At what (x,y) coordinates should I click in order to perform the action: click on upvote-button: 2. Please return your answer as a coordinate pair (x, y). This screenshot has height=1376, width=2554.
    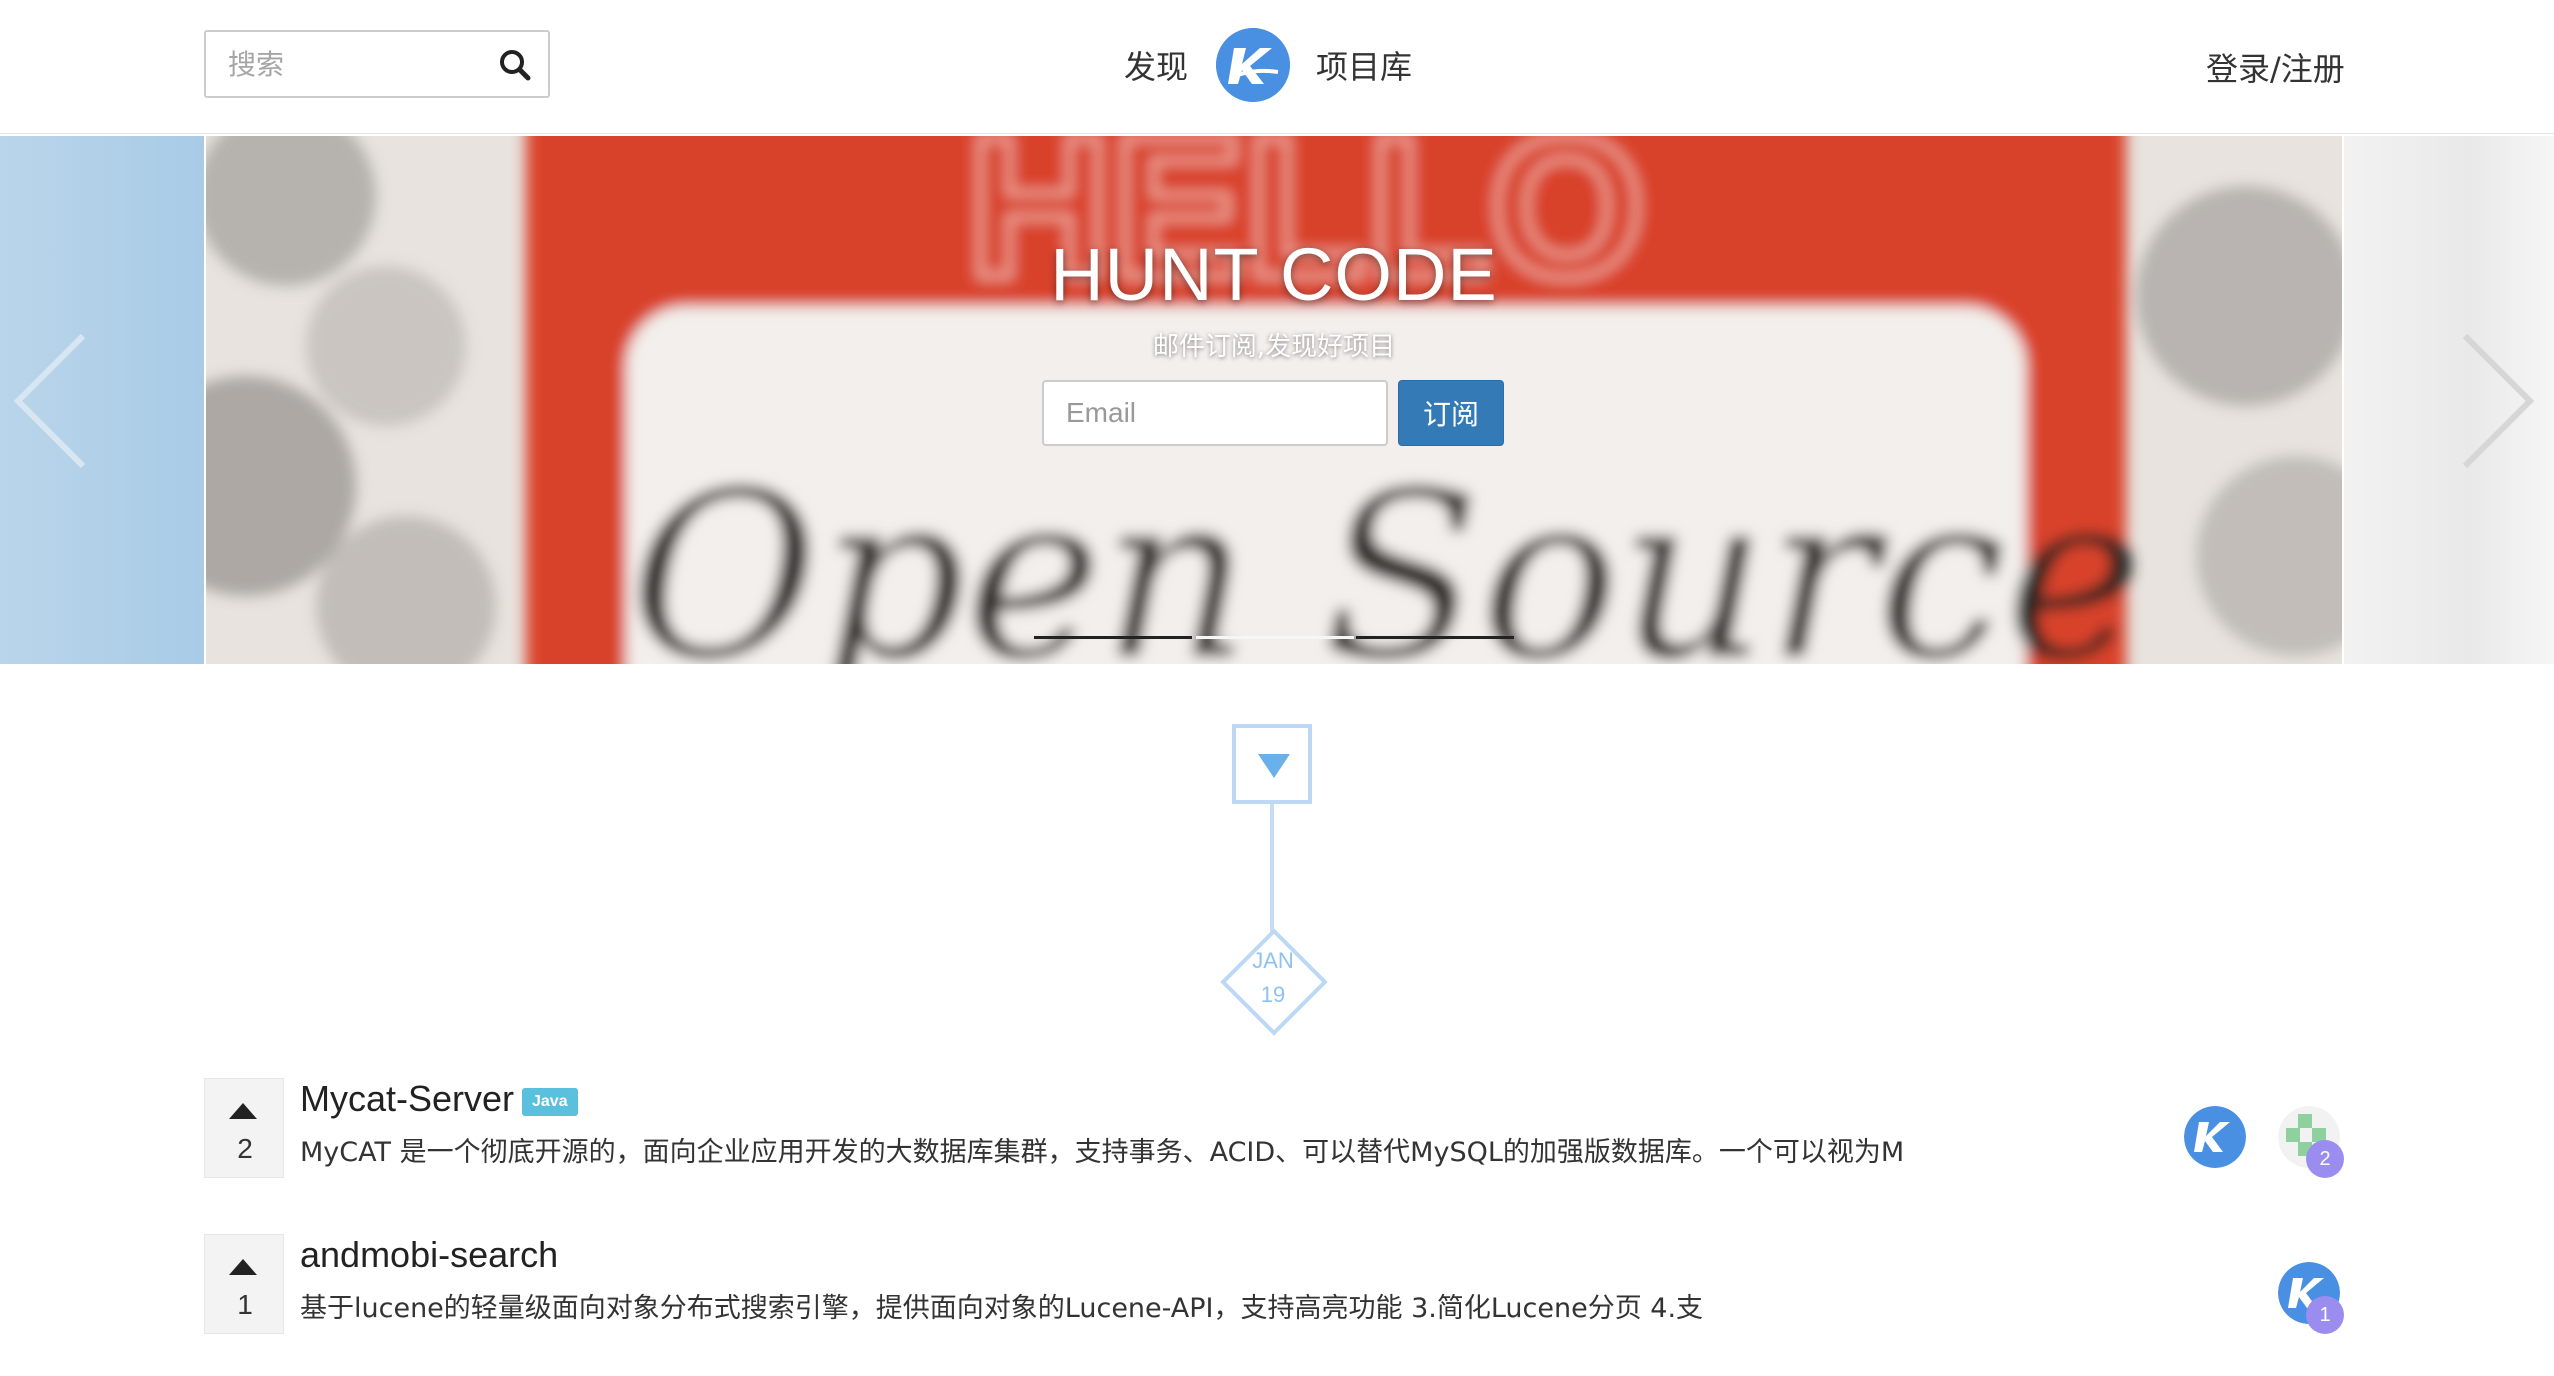
    Looking at the image, I should click on (244, 1128).